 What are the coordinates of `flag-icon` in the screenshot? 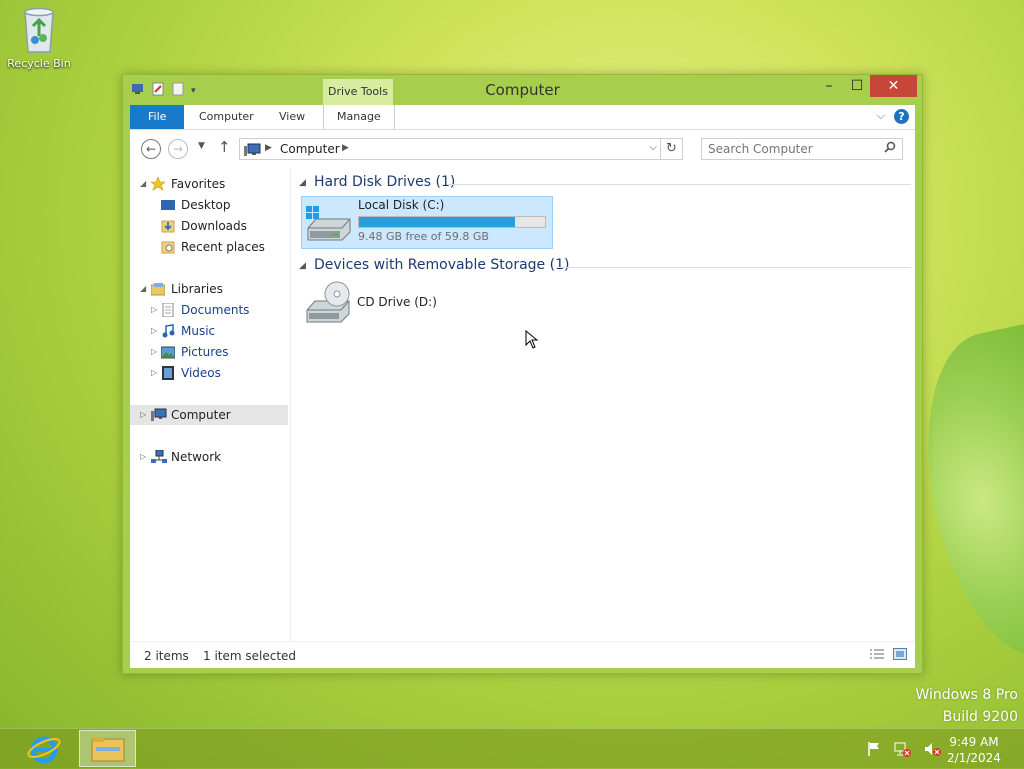 It's located at (874, 750).